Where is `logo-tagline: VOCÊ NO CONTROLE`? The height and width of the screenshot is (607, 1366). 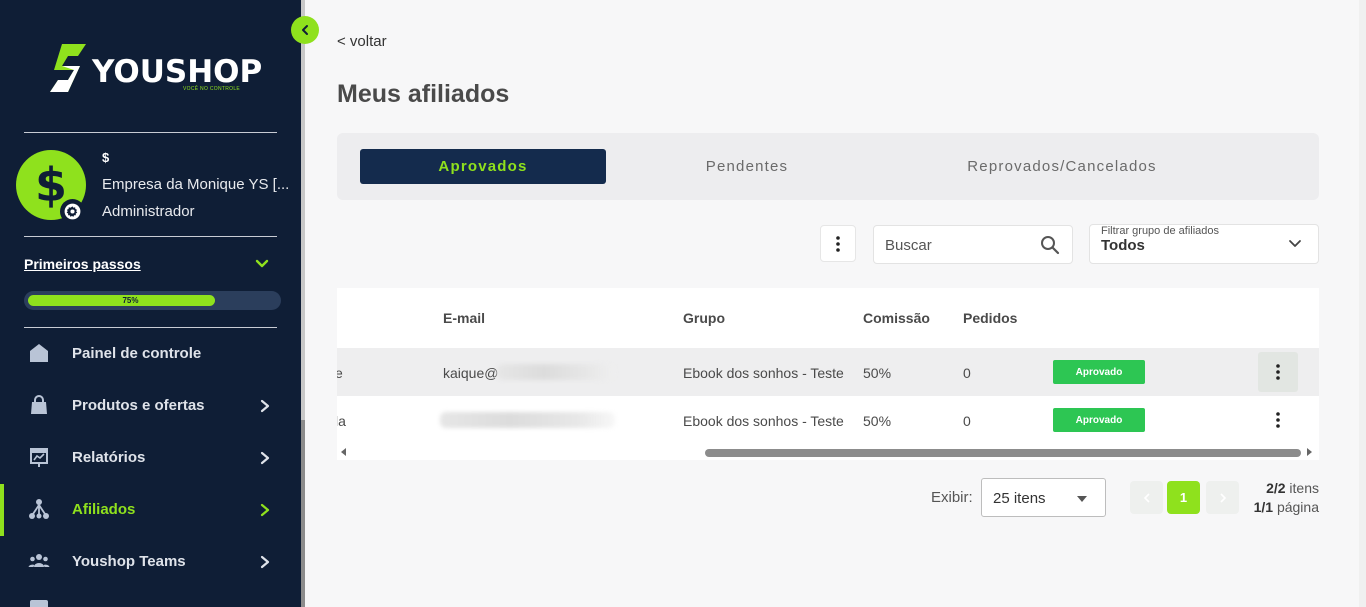
logo-tagline: VOCÊ NO CONTROLE is located at coordinates (212, 89).